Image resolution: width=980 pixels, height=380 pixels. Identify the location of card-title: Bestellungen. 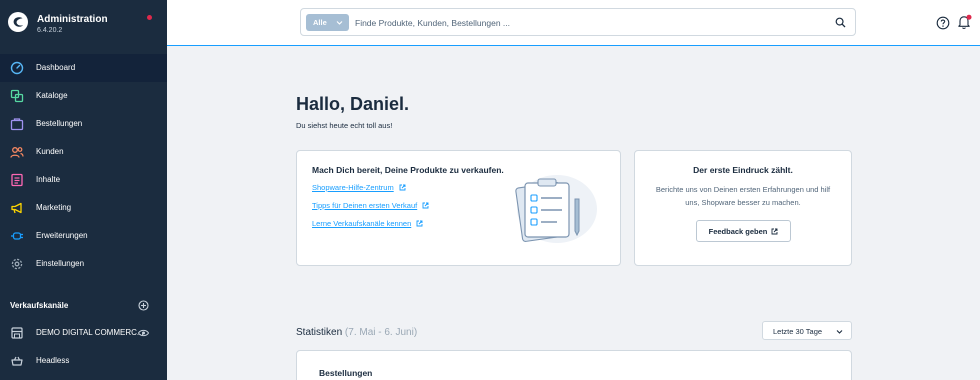
(346, 373).